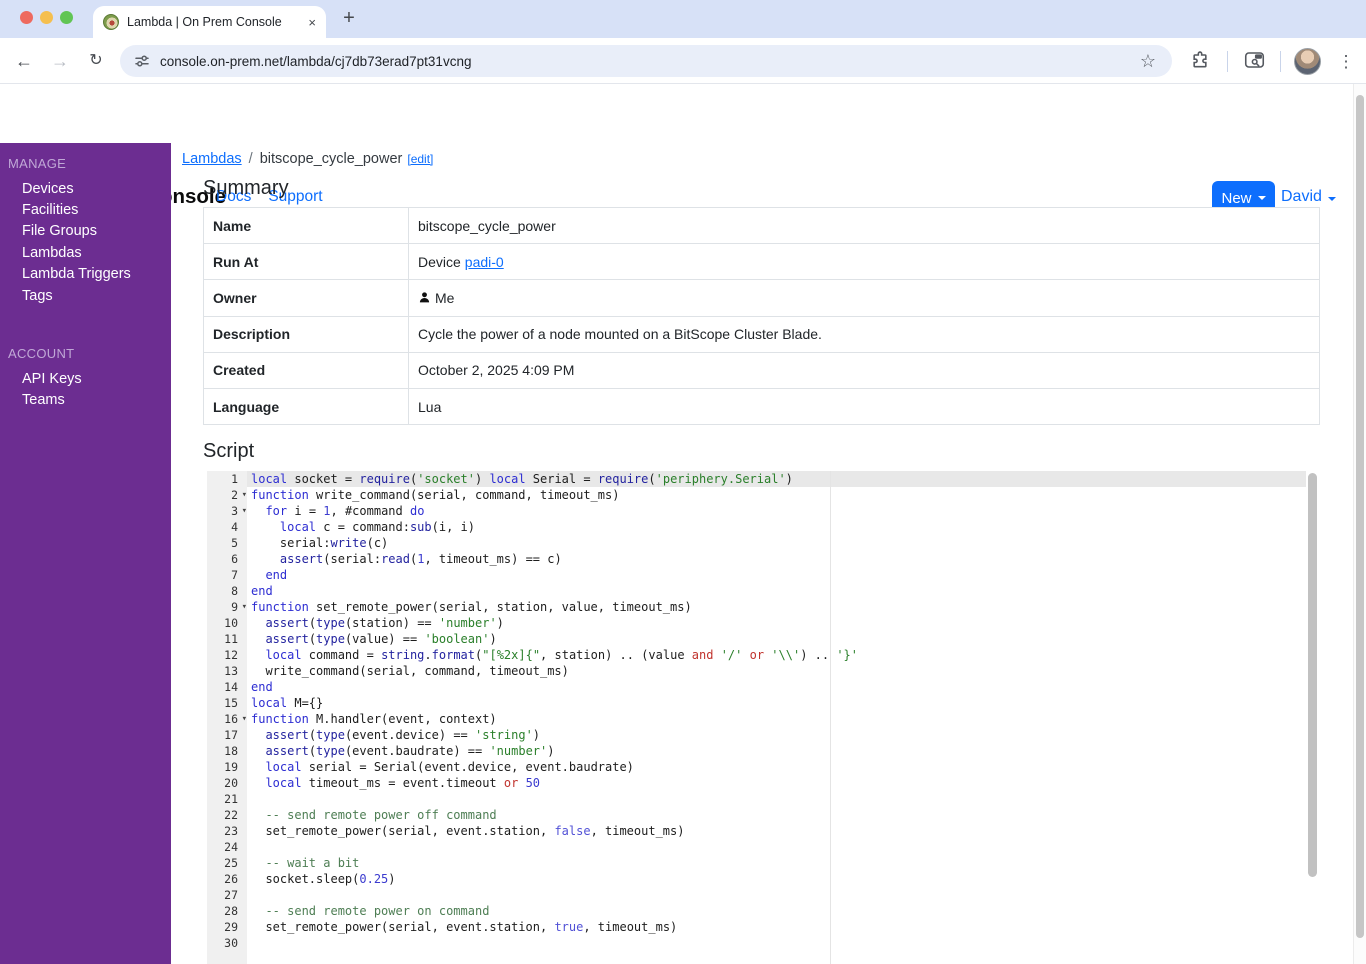 This screenshot has height=964, width=1366. Describe the element at coordinates (227, 831) in the screenshot. I see `gutter-line-number: 23` at that location.